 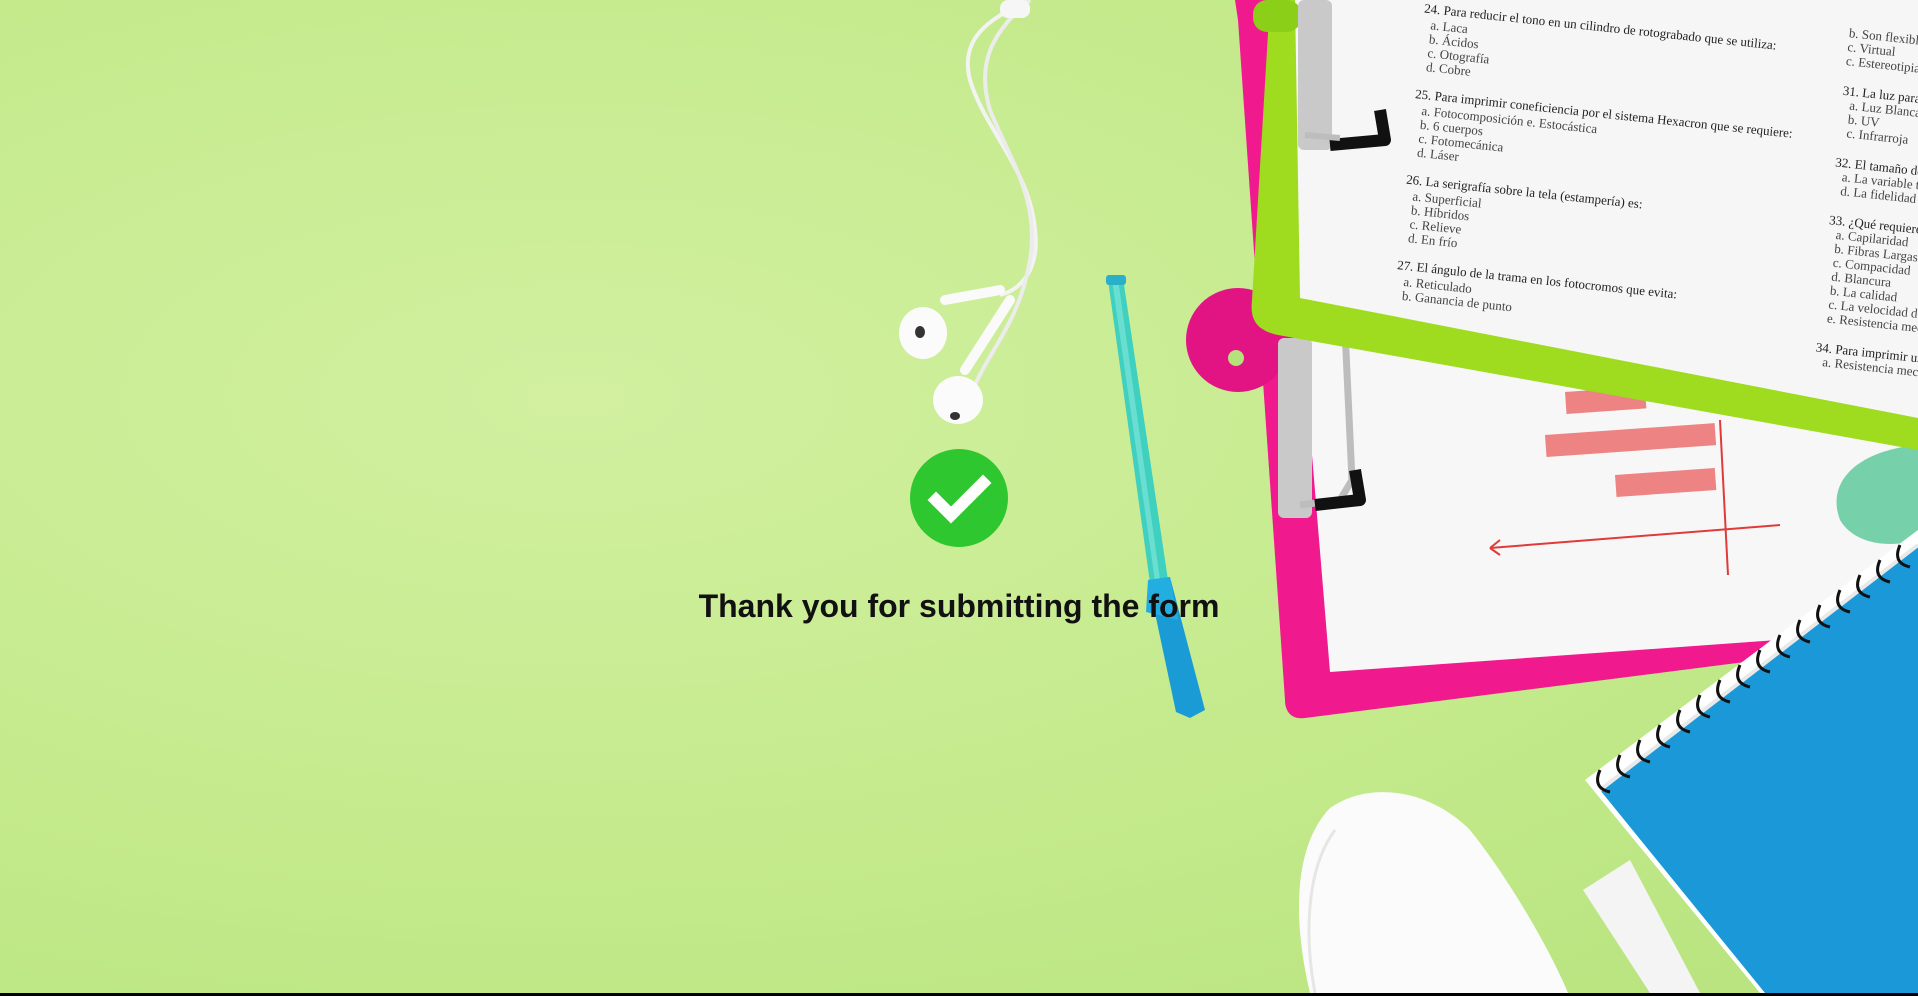 What do you see at coordinates (959, 606) in the screenshot?
I see `confirmation-message: Thank you for submitting the form` at bounding box center [959, 606].